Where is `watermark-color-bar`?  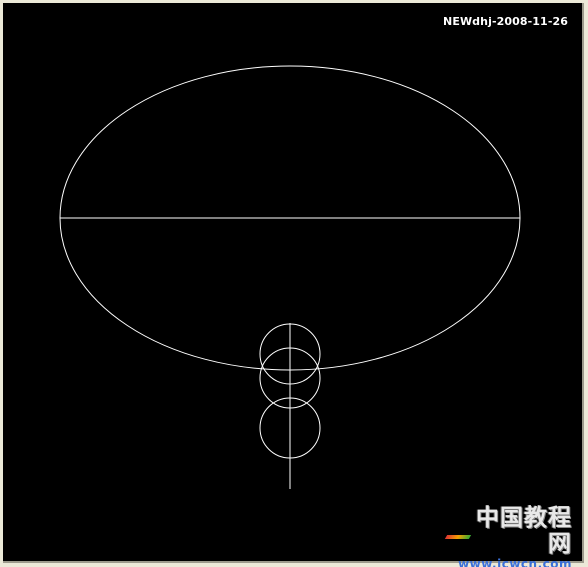
watermark-color-bar is located at coordinates (458, 537).